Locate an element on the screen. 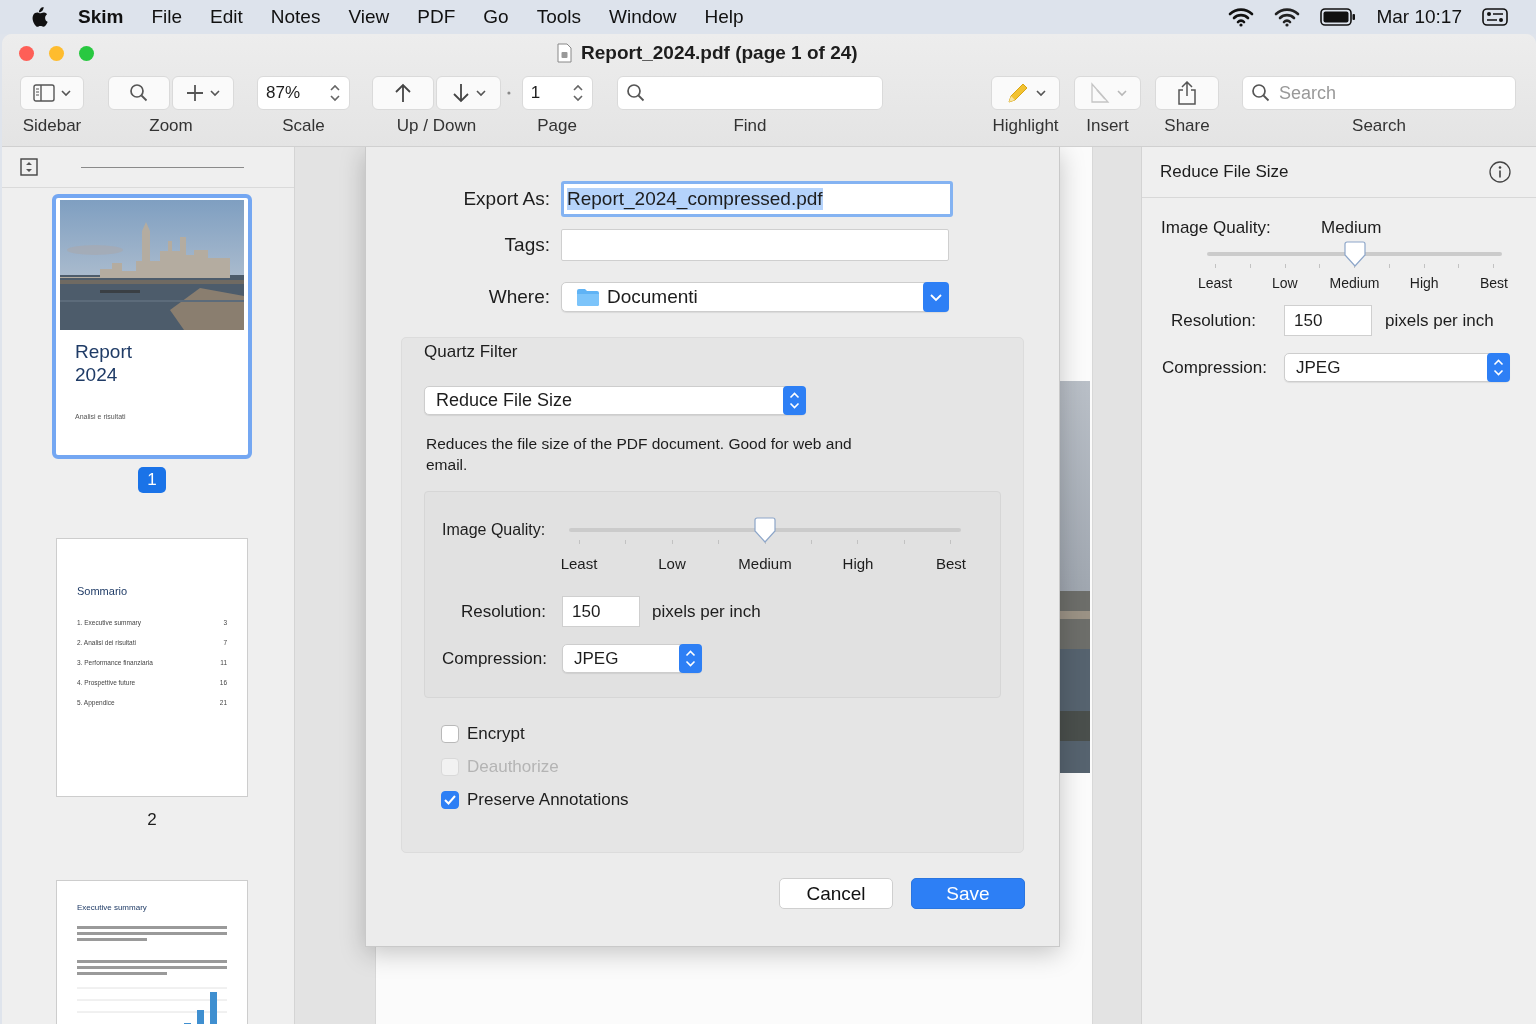  document-icon is located at coordinates (564, 53).